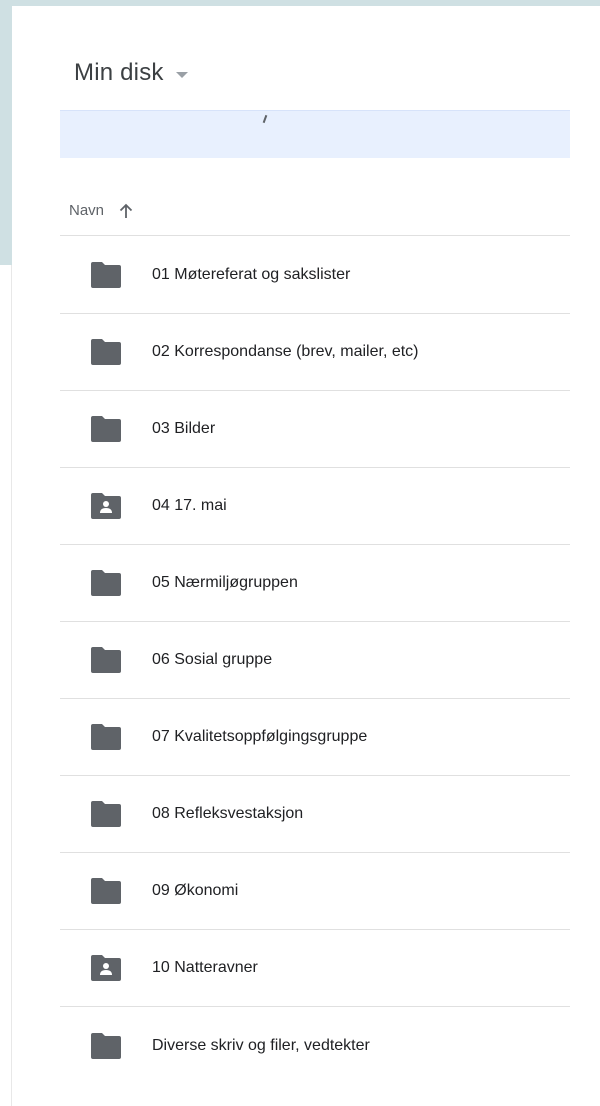 This screenshot has height=1106, width=600. Describe the element at coordinates (205, 967) in the screenshot. I see `file-name: 10 Natteravner` at that location.